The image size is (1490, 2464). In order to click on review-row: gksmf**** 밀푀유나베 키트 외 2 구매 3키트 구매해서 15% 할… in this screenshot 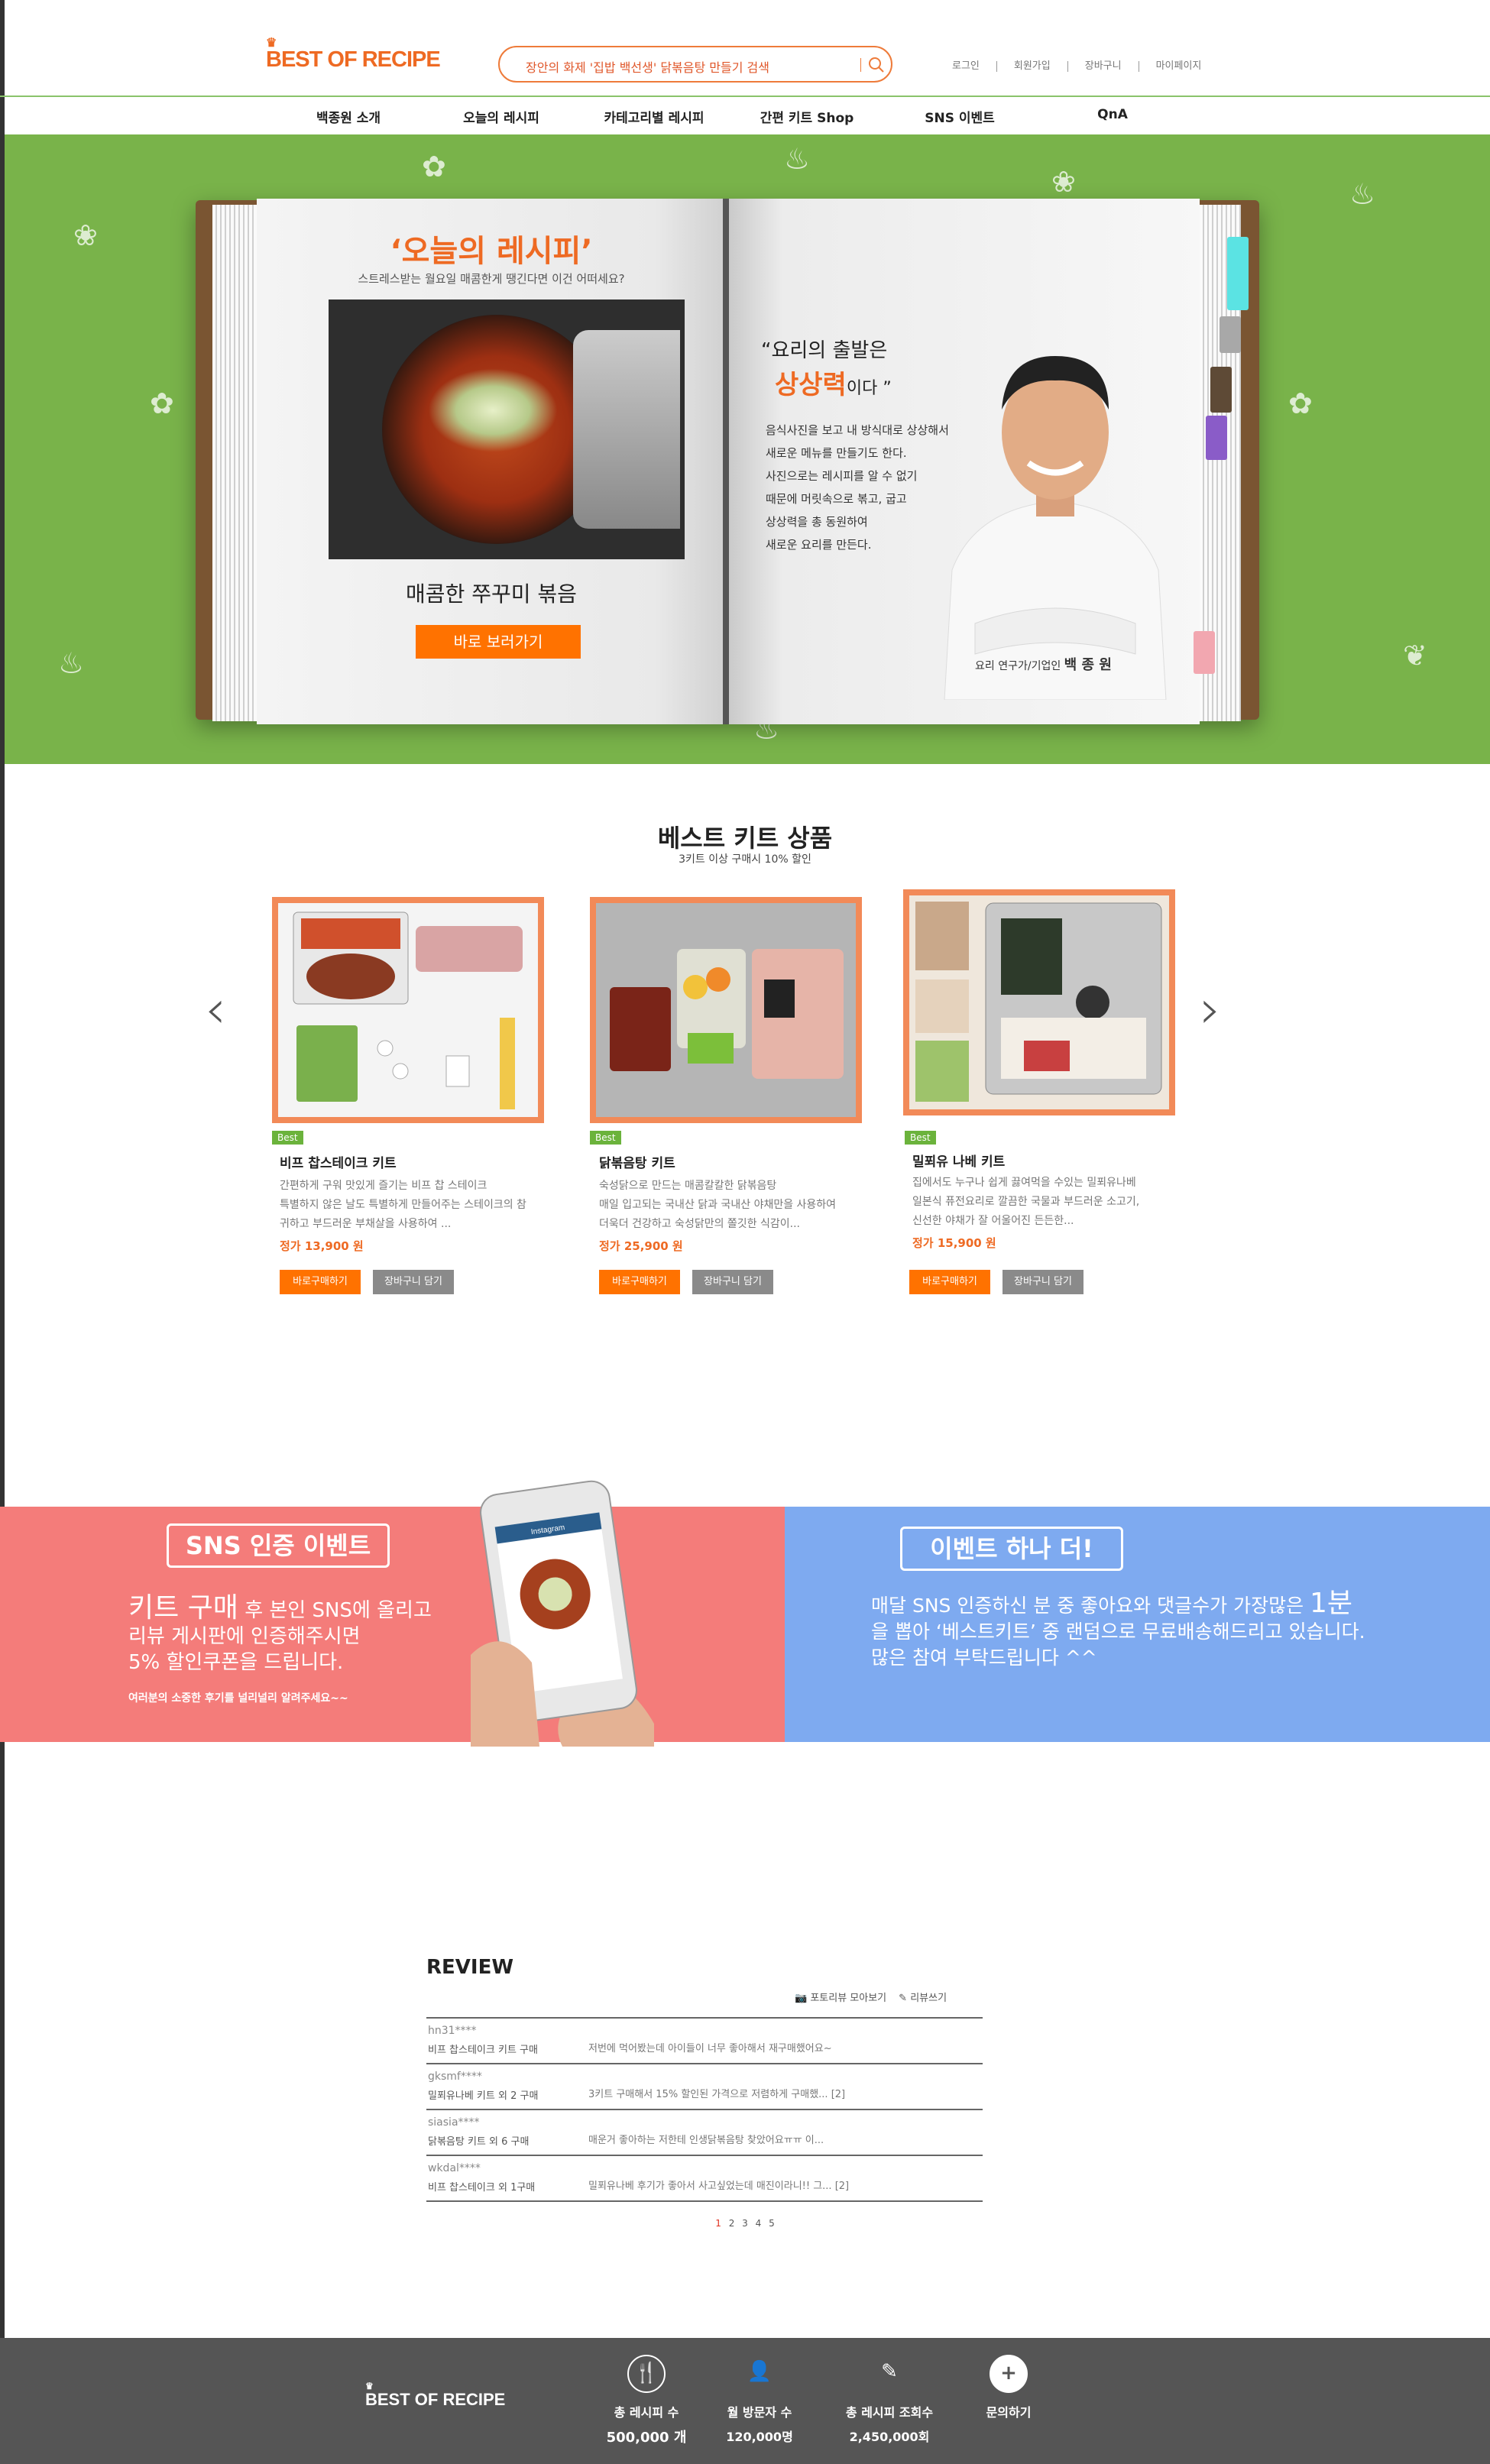, I will do `click(704, 2087)`.